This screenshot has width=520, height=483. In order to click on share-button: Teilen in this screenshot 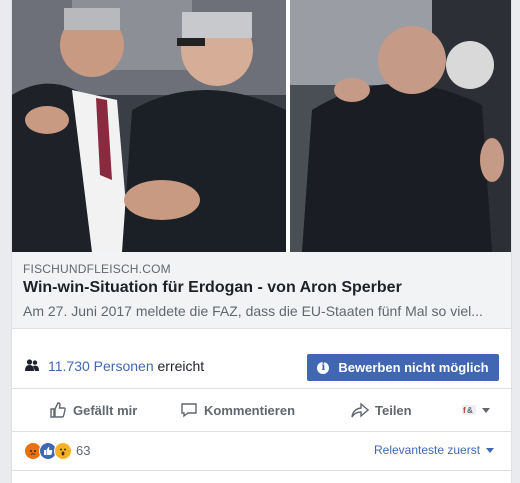, I will do `click(381, 410)`.